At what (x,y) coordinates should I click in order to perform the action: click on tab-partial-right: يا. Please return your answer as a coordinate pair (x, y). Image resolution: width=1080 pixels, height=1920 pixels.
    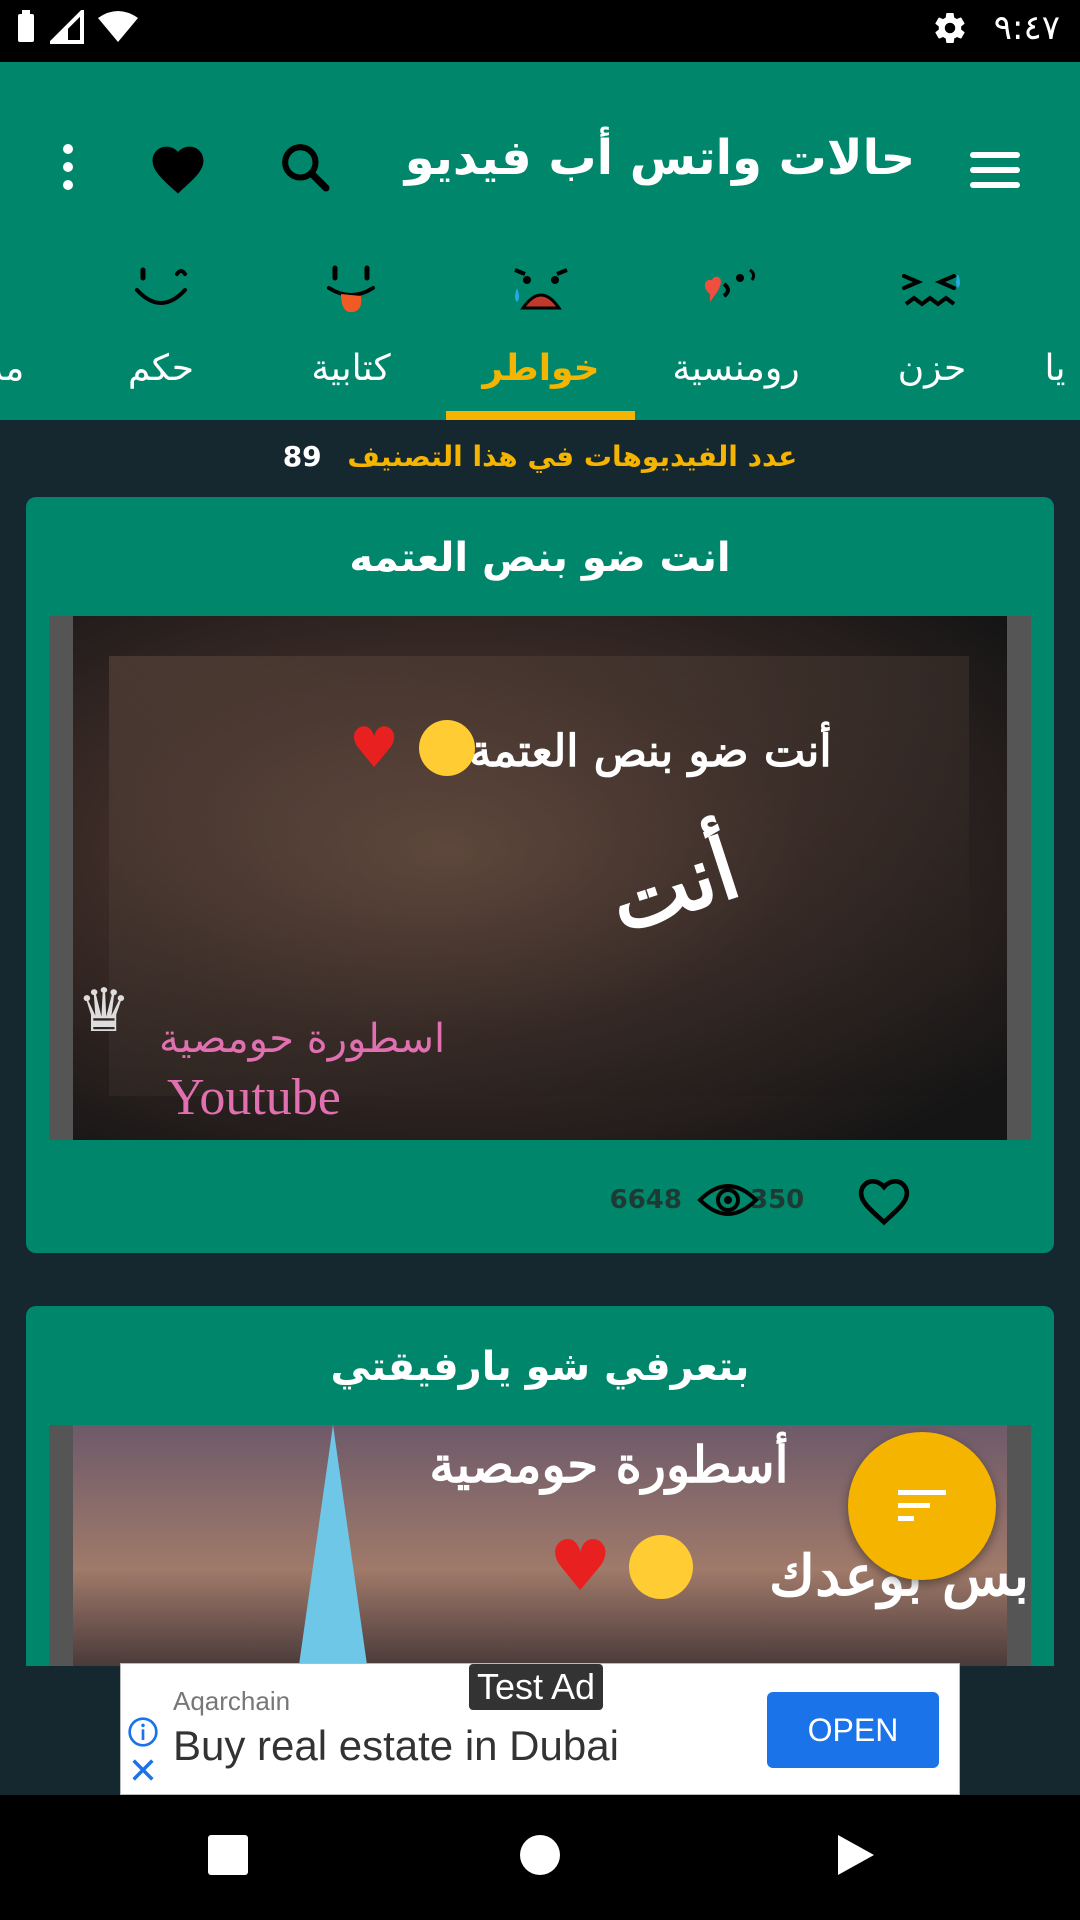
    Looking at the image, I should click on (1060, 330).